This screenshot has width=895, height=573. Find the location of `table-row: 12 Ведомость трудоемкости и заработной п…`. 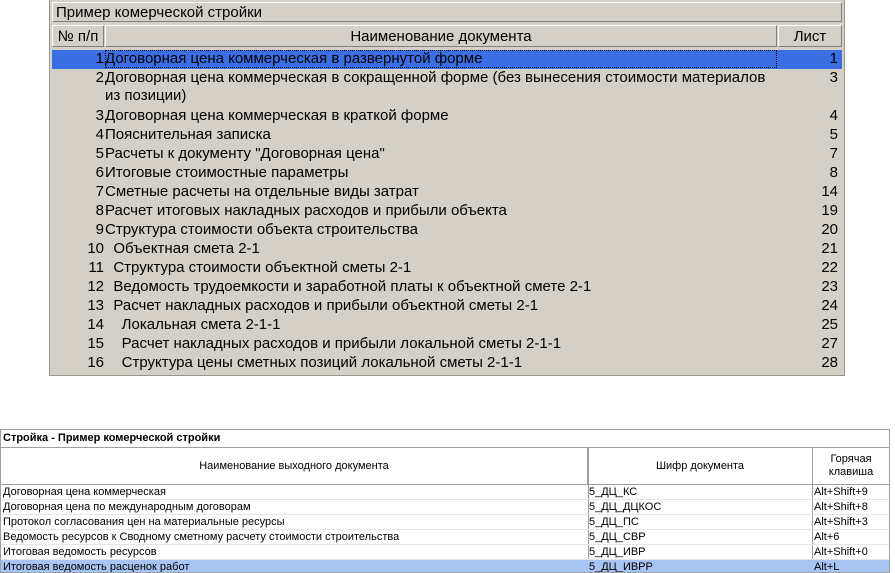

table-row: 12 Ведомость трудоемкости и заработной п… is located at coordinates (447, 287).